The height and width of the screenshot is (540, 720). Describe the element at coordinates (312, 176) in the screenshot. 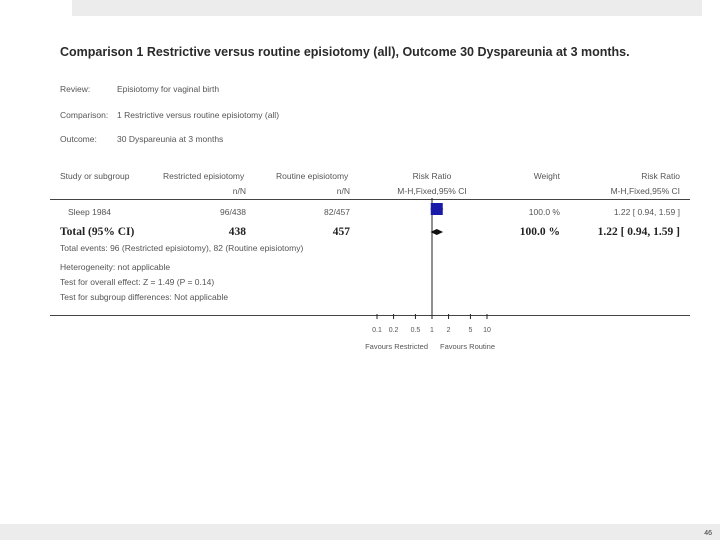

I see `header-routine: Routine episiotomy` at that location.